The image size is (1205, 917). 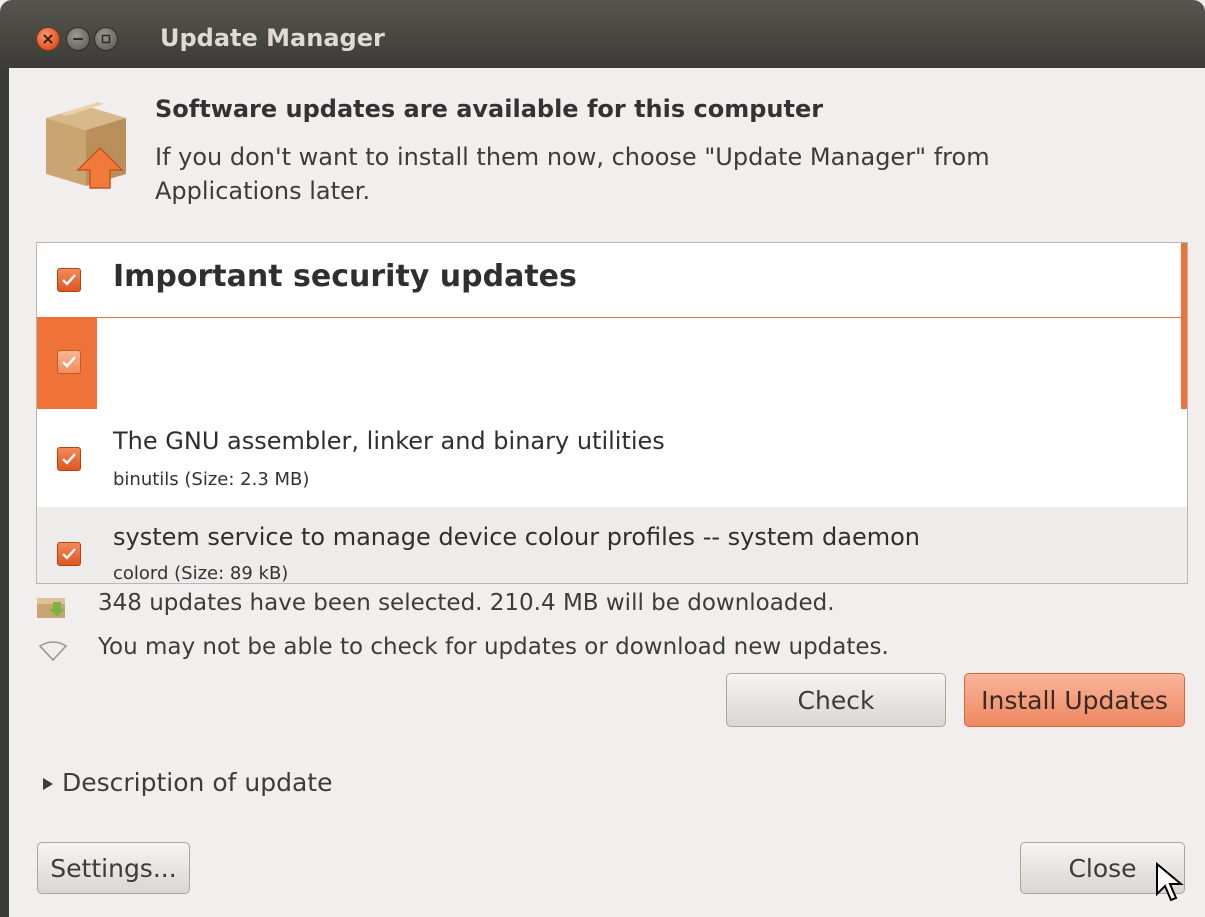 What do you see at coordinates (1074, 700) in the screenshot?
I see `install-updates-button: Install Updates` at bounding box center [1074, 700].